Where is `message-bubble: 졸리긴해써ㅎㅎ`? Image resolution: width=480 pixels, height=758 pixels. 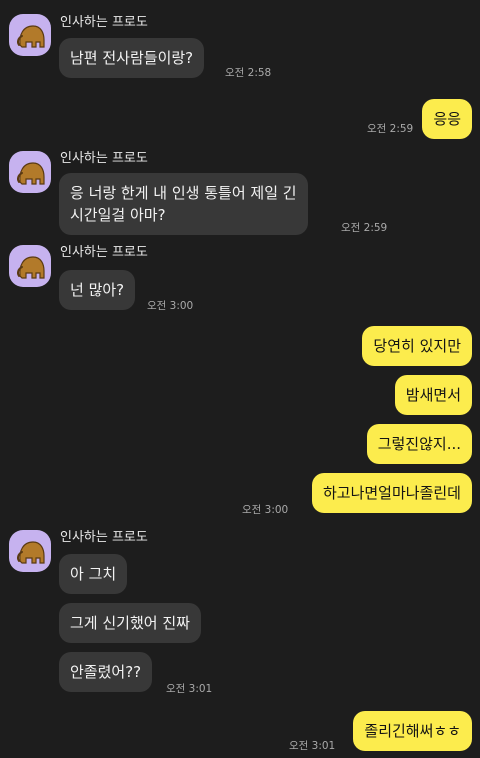
message-bubble: 졸리긴해써ㅎㅎ is located at coordinates (412, 731).